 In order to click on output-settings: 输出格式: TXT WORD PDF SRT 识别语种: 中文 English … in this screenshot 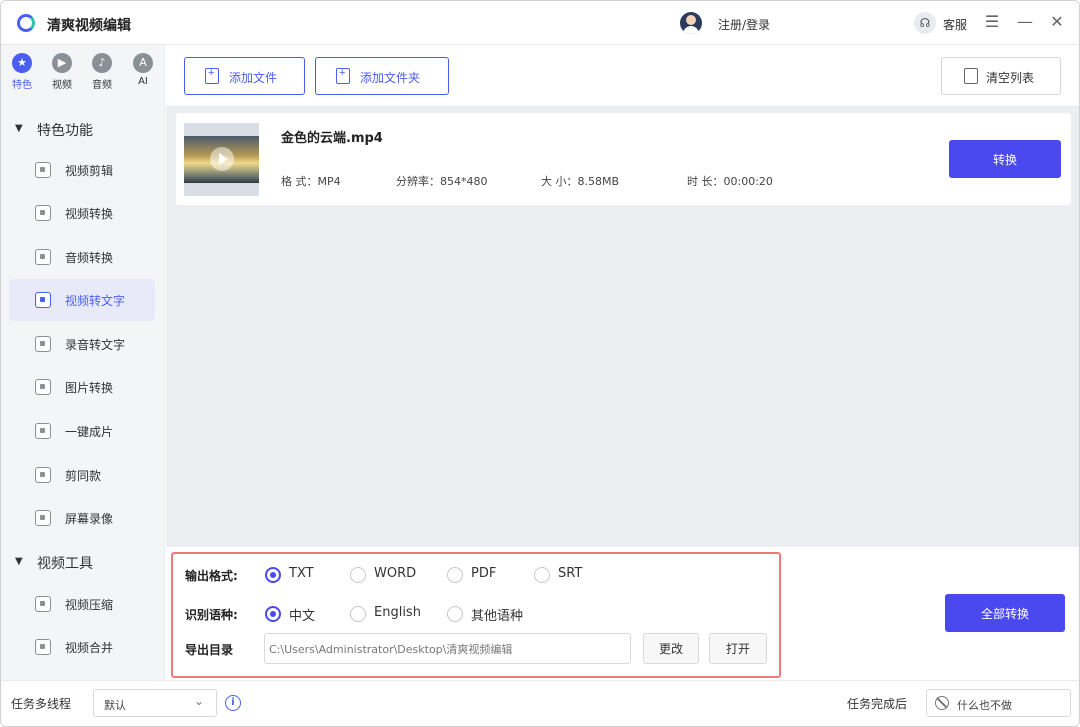, I will do `click(476, 615)`.